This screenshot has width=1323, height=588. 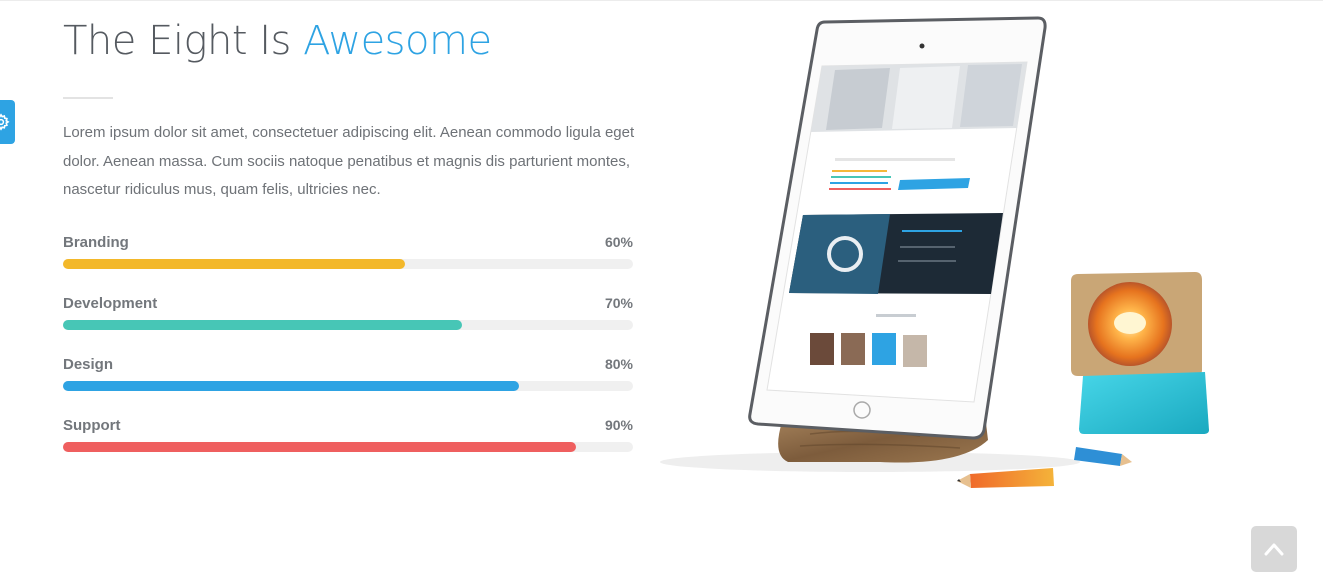 I want to click on skill-percent: 90%, so click(x=618, y=425).